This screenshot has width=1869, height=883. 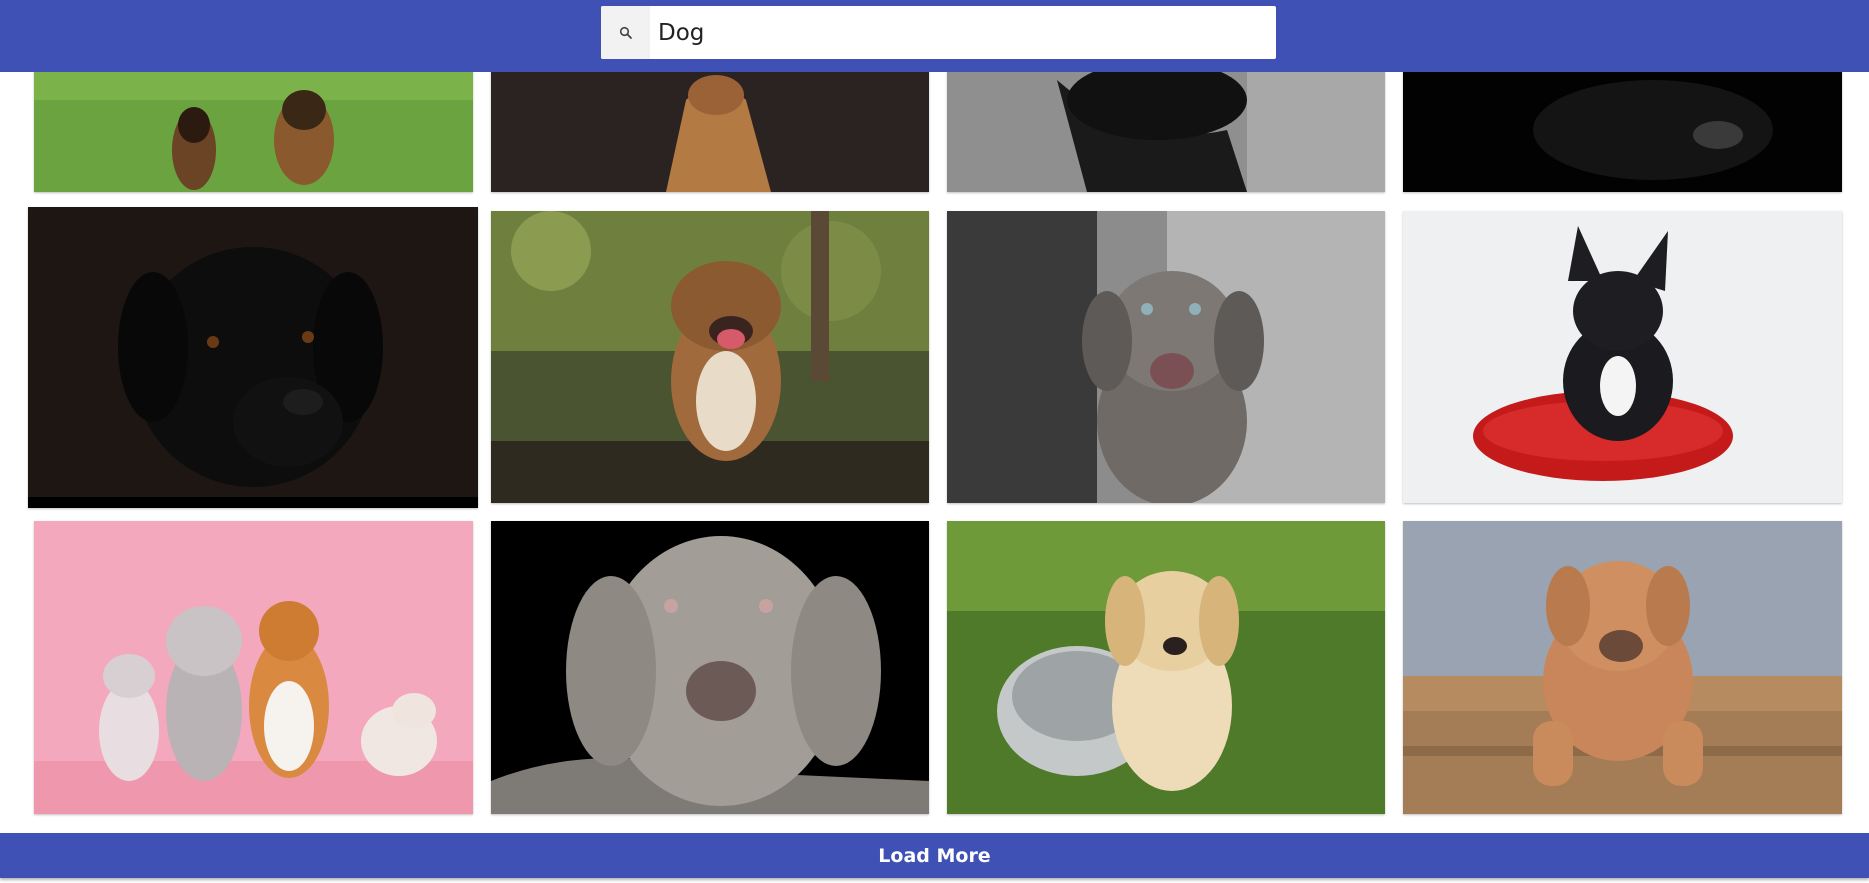 I want to click on load-more-button: Load More, so click(x=934, y=855).